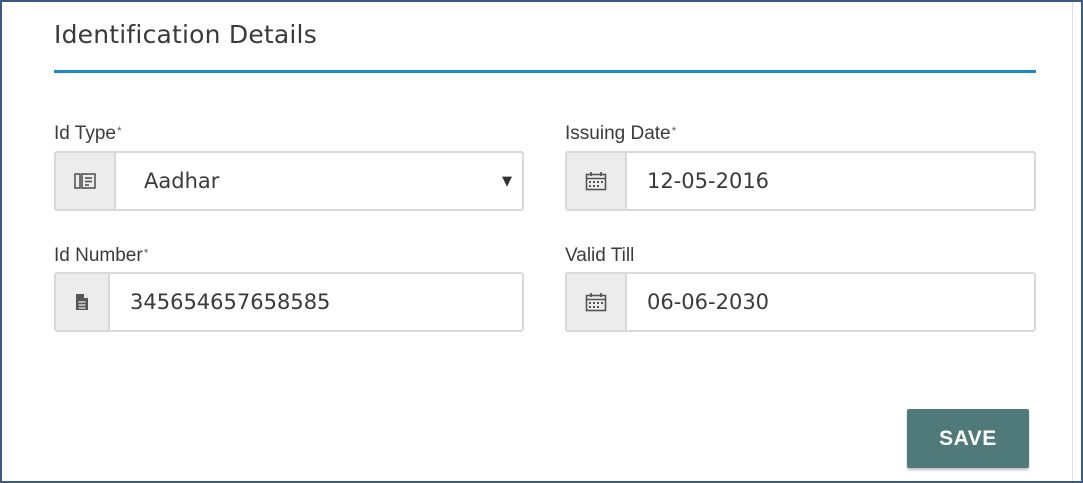  Describe the element at coordinates (85, 133) in the screenshot. I see `id-type-label-text: Id Type` at that location.